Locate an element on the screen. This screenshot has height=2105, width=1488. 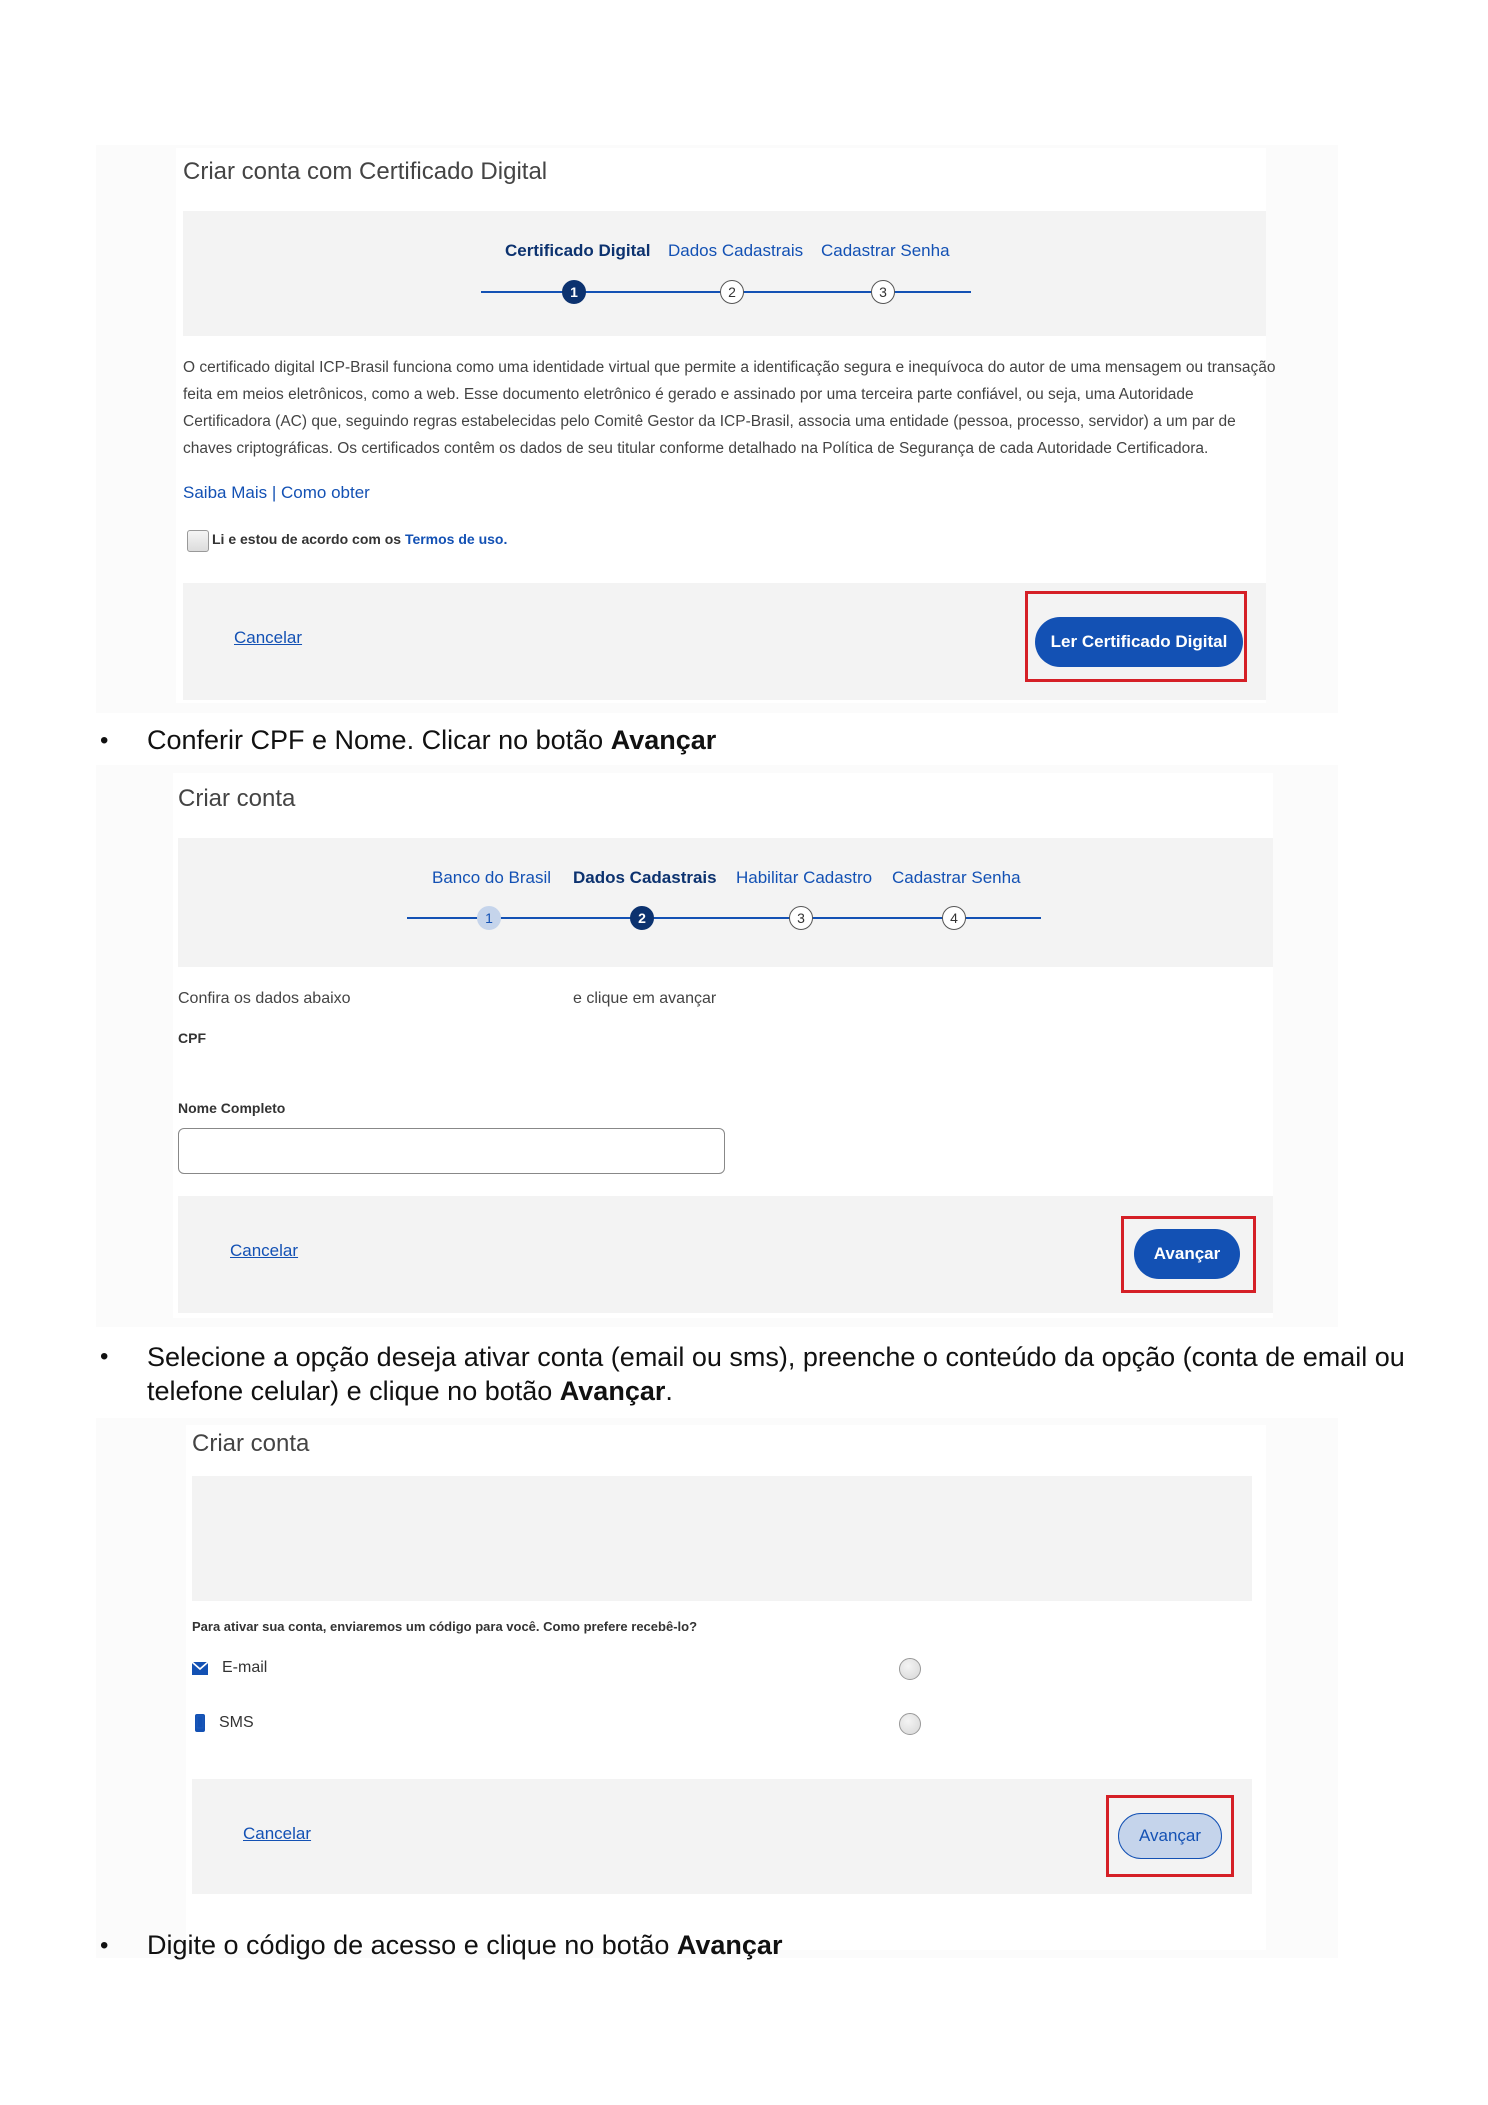
step-circle-4: 4 is located at coordinates (954, 918).